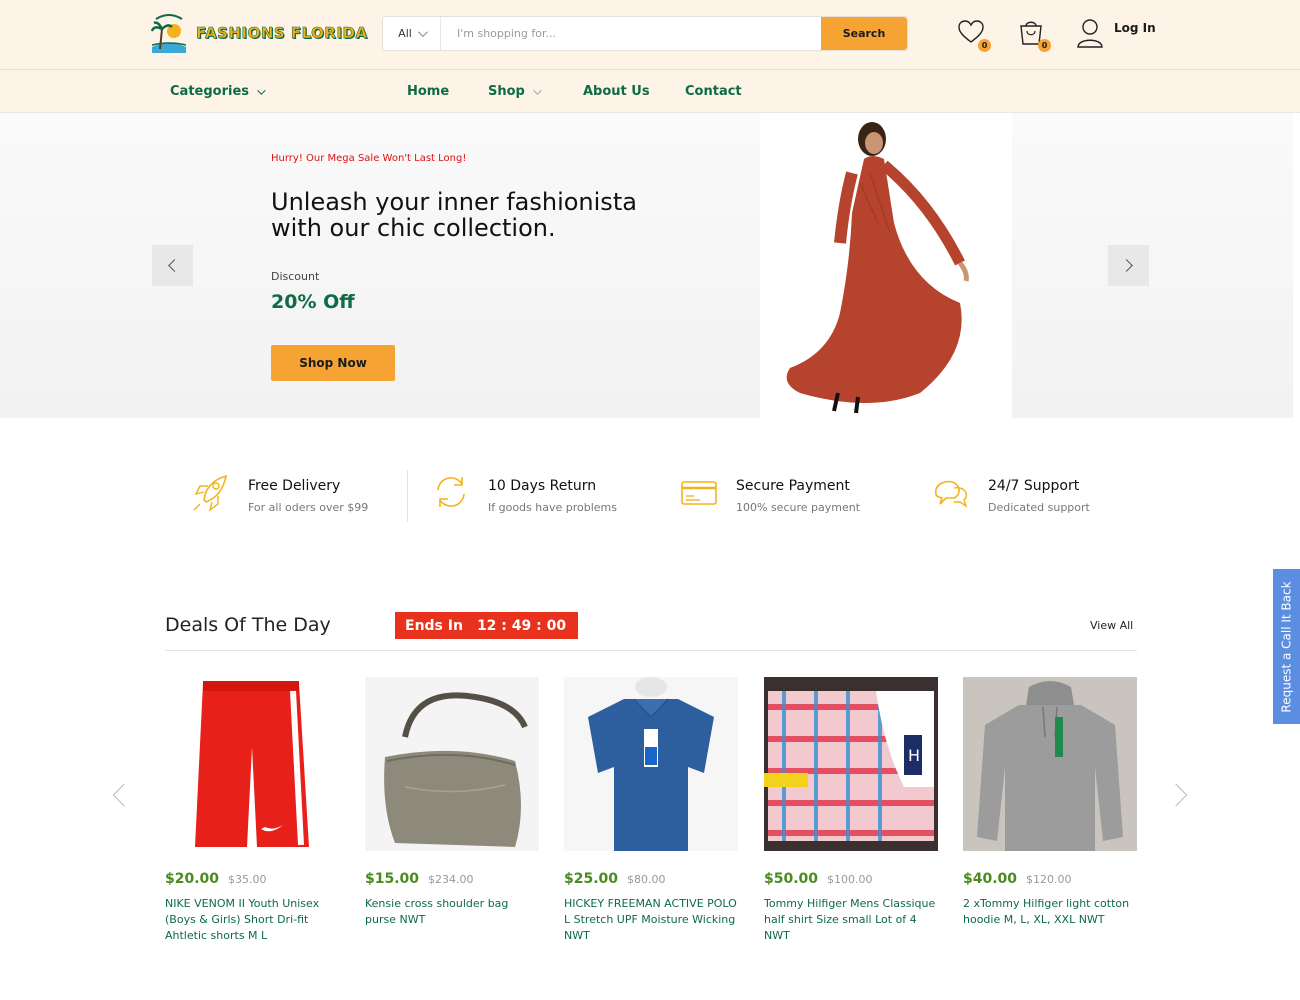 This screenshot has width=1300, height=1000. I want to click on price-row: $40.00 $120.00, so click(1050, 879).